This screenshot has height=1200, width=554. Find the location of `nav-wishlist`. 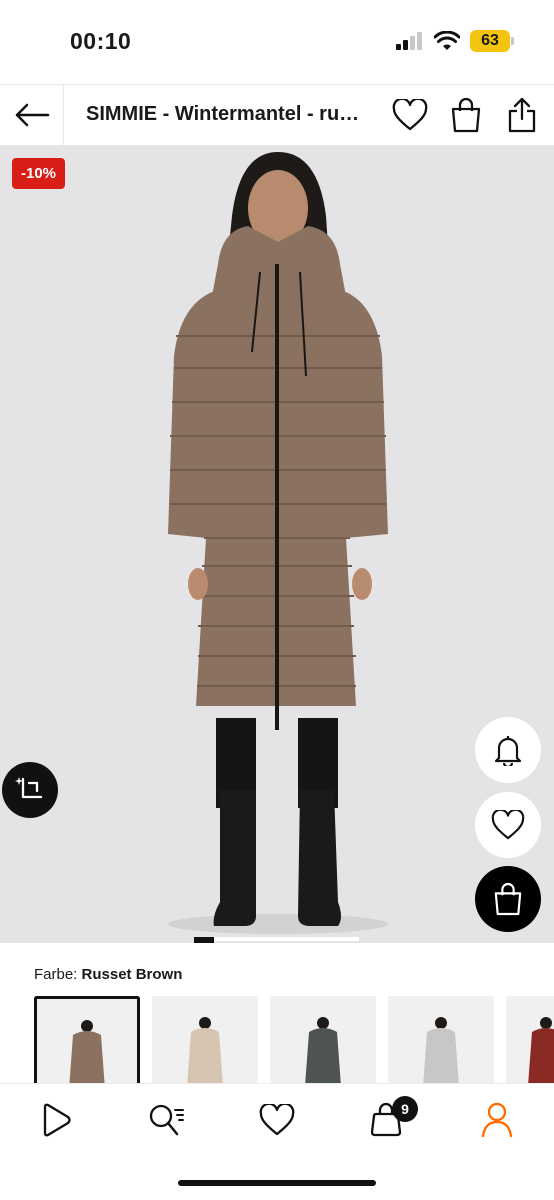

nav-wishlist is located at coordinates (277, 1120).